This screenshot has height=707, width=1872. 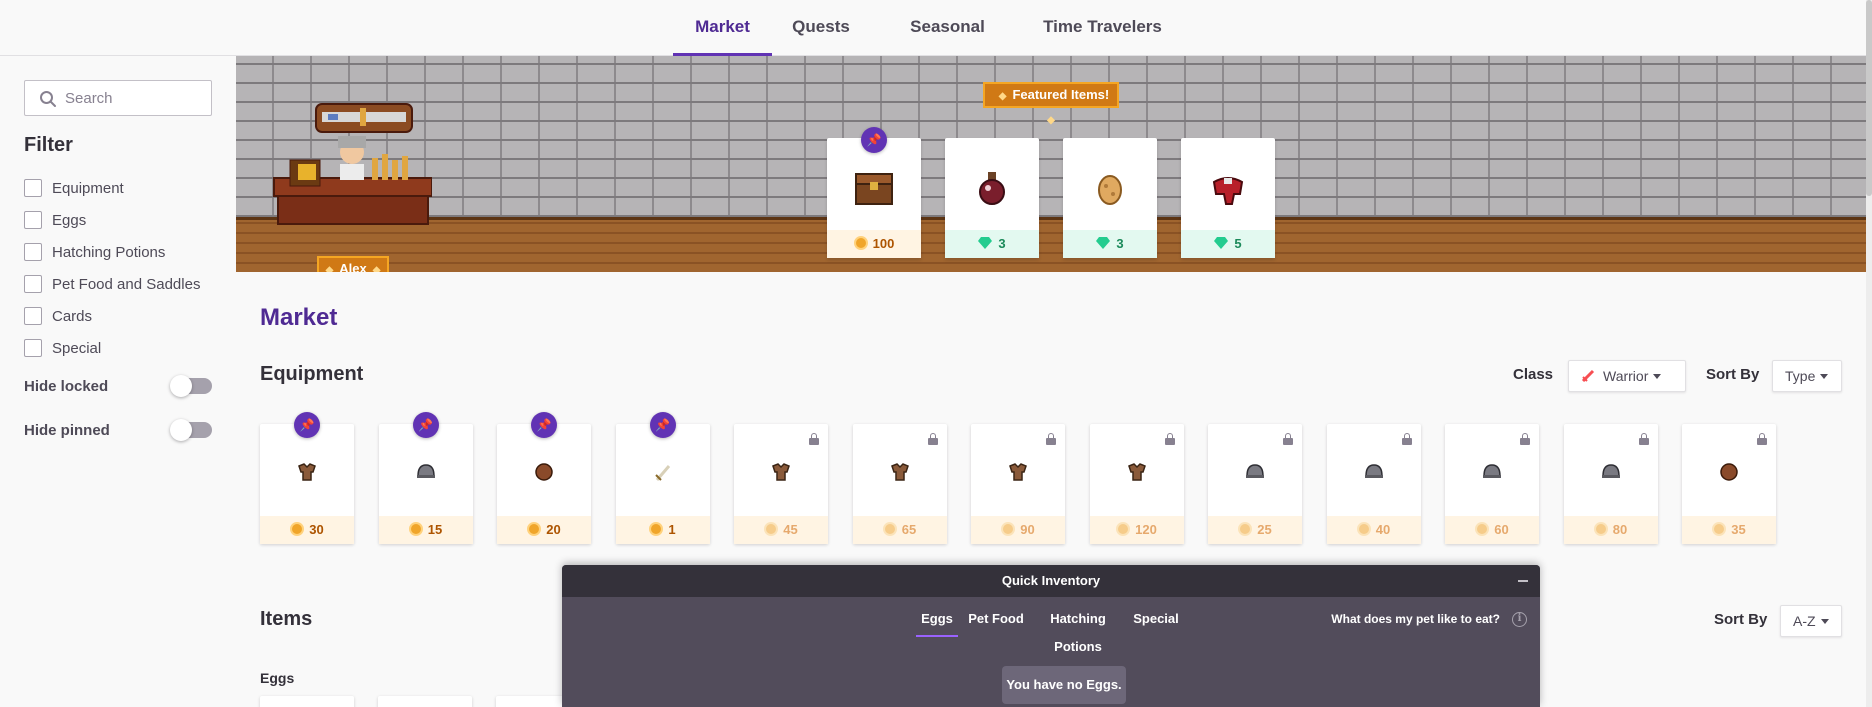 I want to click on equipment-price: 45, so click(x=781, y=530).